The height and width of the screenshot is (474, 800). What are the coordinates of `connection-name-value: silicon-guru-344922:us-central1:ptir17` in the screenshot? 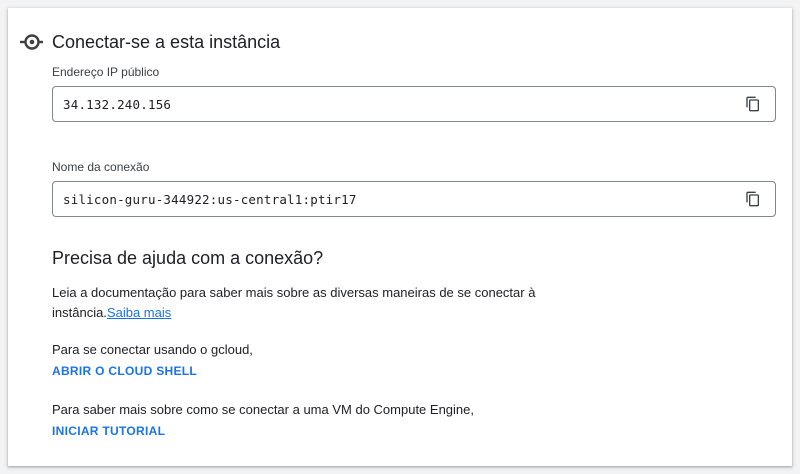 It's located at (210, 199).